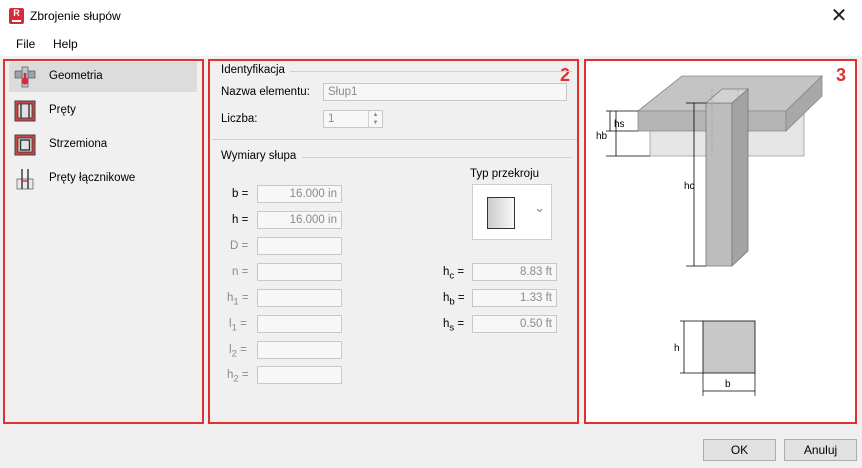 The image size is (862, 468). What do you see at coordinates (299, 246) in the screenshot?
I see `d-field` at bounding box center [299, 246].